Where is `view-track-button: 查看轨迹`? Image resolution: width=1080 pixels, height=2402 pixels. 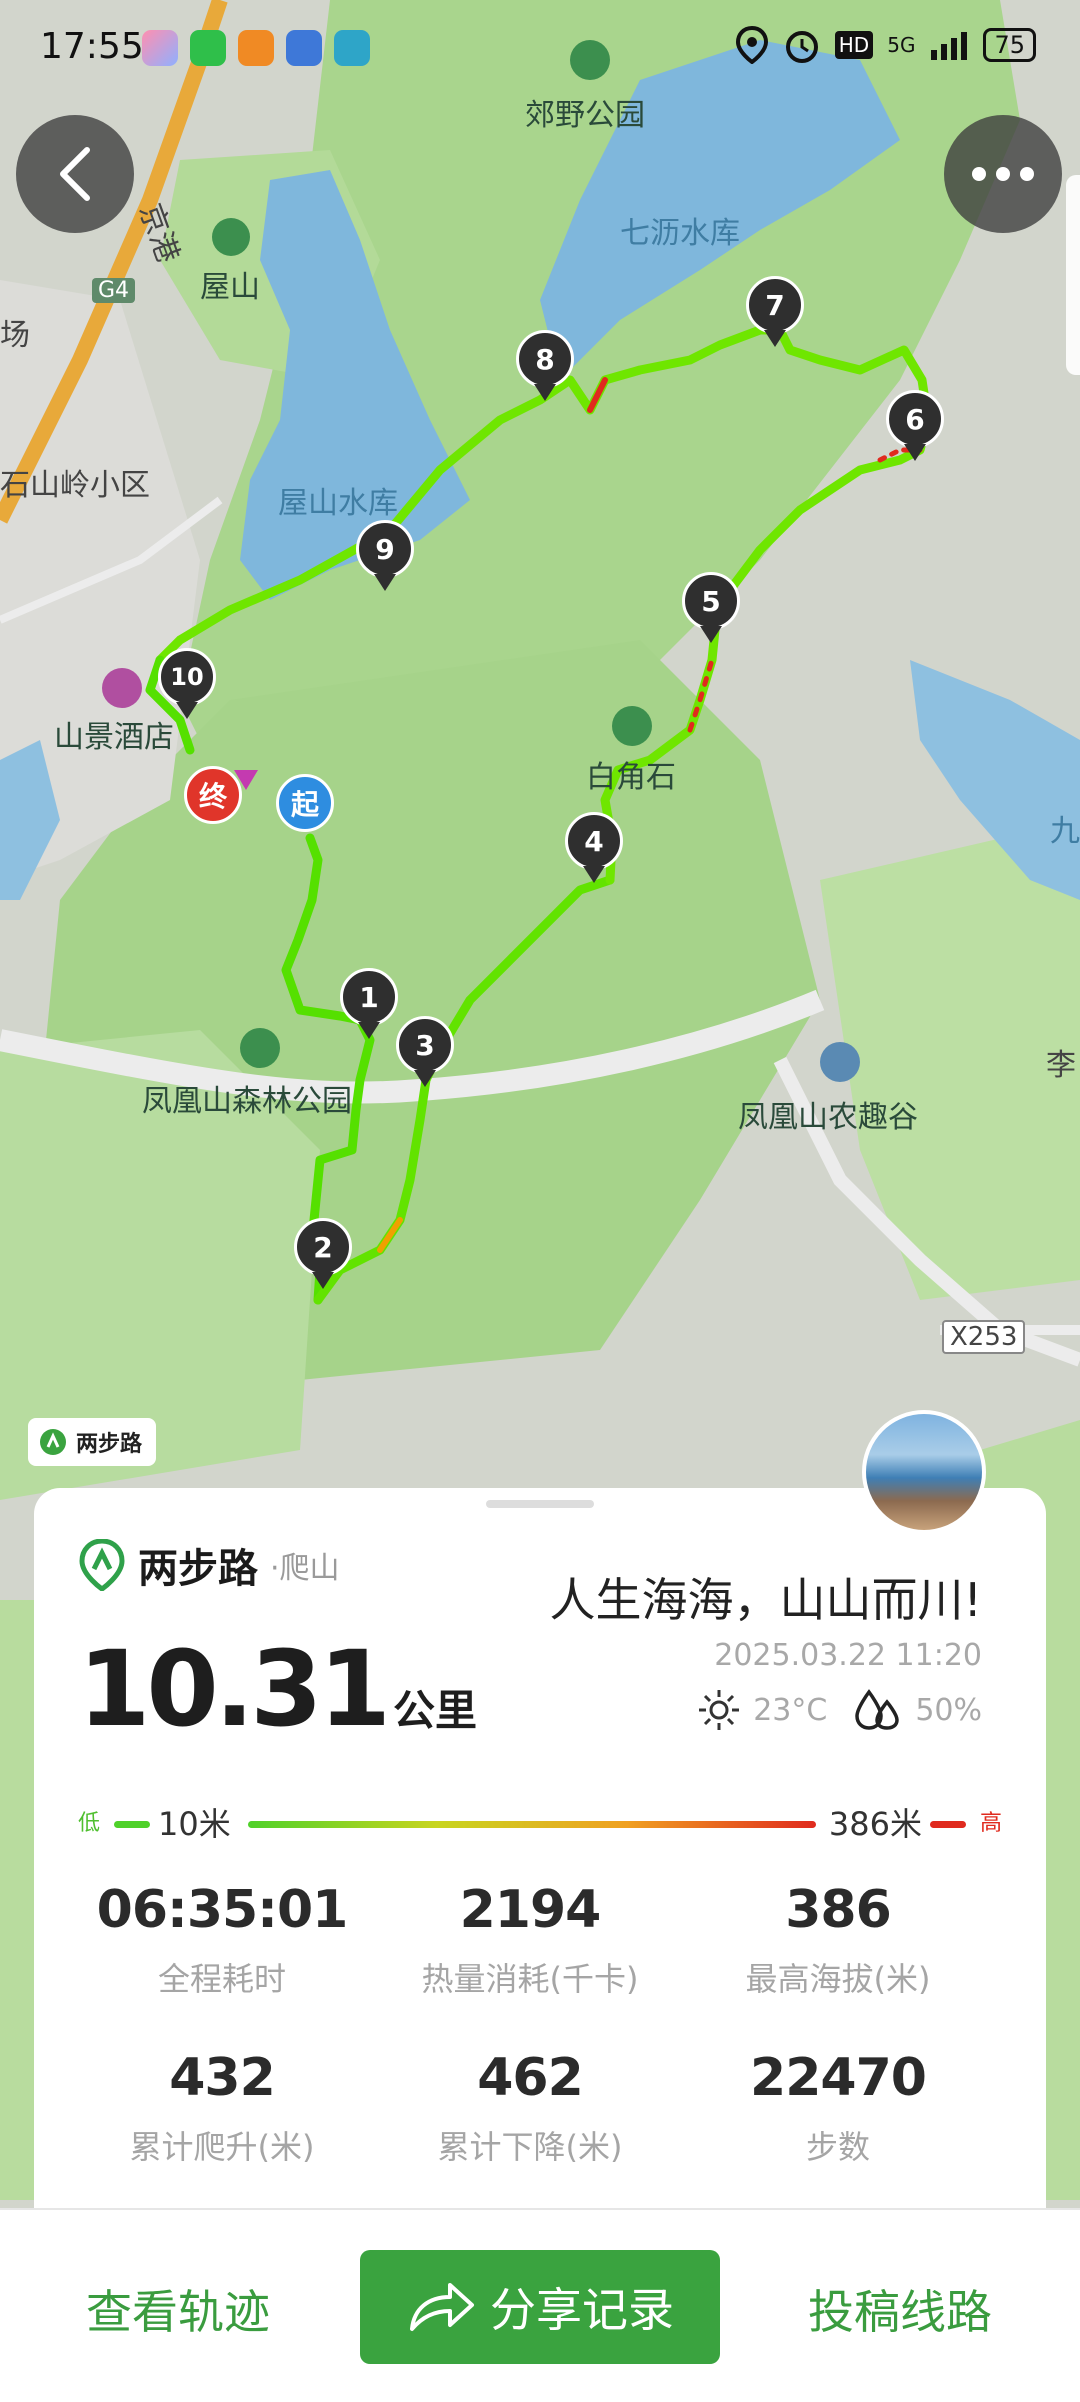 view-track-button: 查看轨迹 is located at coordinates (178, 2309).